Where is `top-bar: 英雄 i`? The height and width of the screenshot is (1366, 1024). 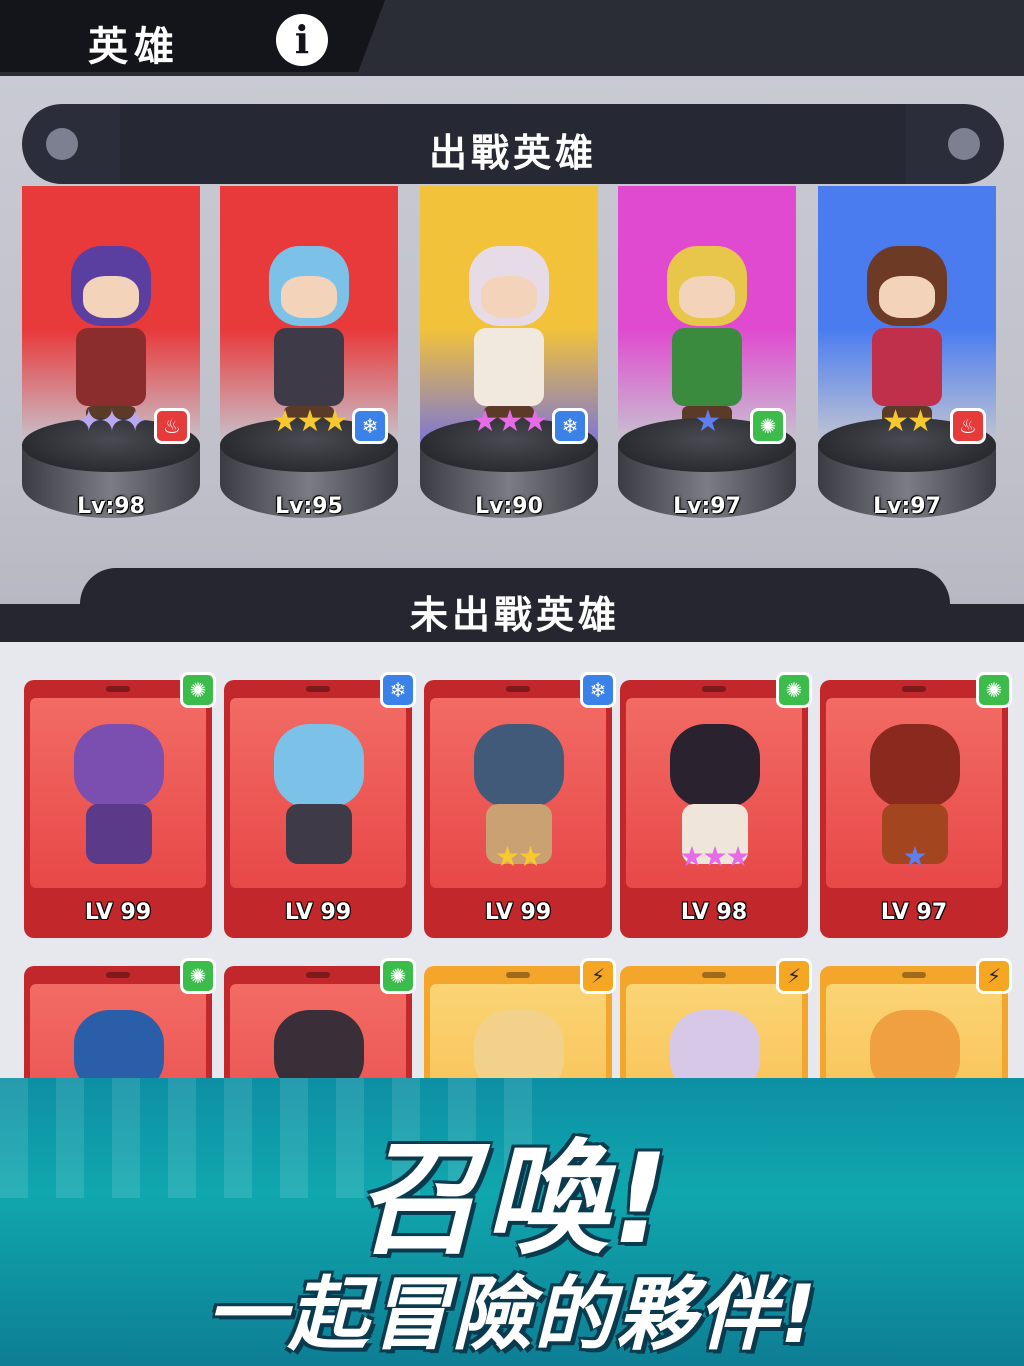 top-bar: 英雄 i is located at coordinates (512, 38).